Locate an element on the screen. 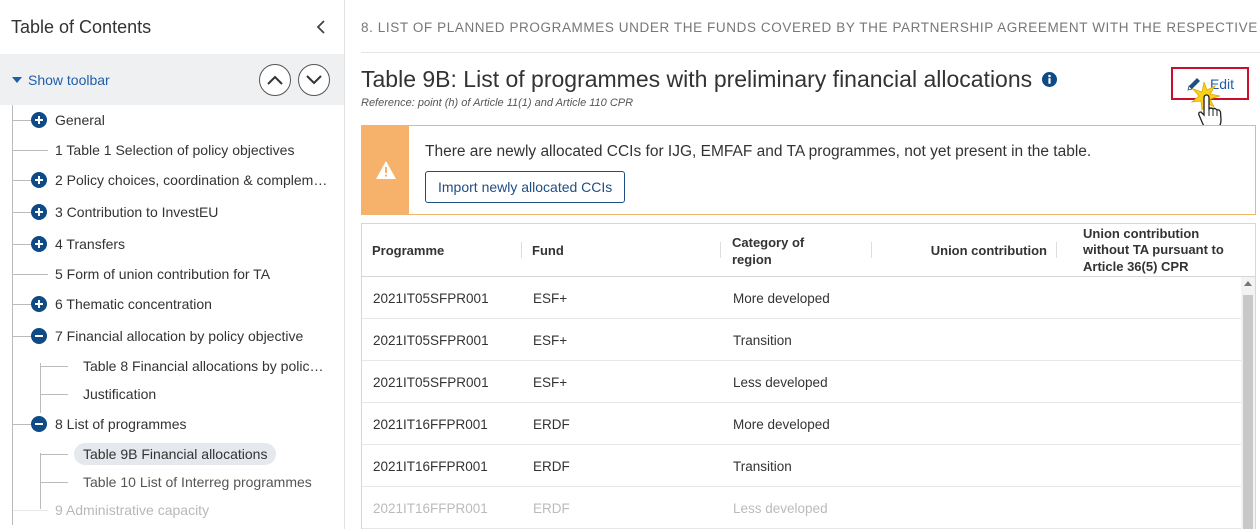 This screenshot has width=1260, height=529. toc-item-label: Table 9B Financial allocations is located at coordinates (175, 454).